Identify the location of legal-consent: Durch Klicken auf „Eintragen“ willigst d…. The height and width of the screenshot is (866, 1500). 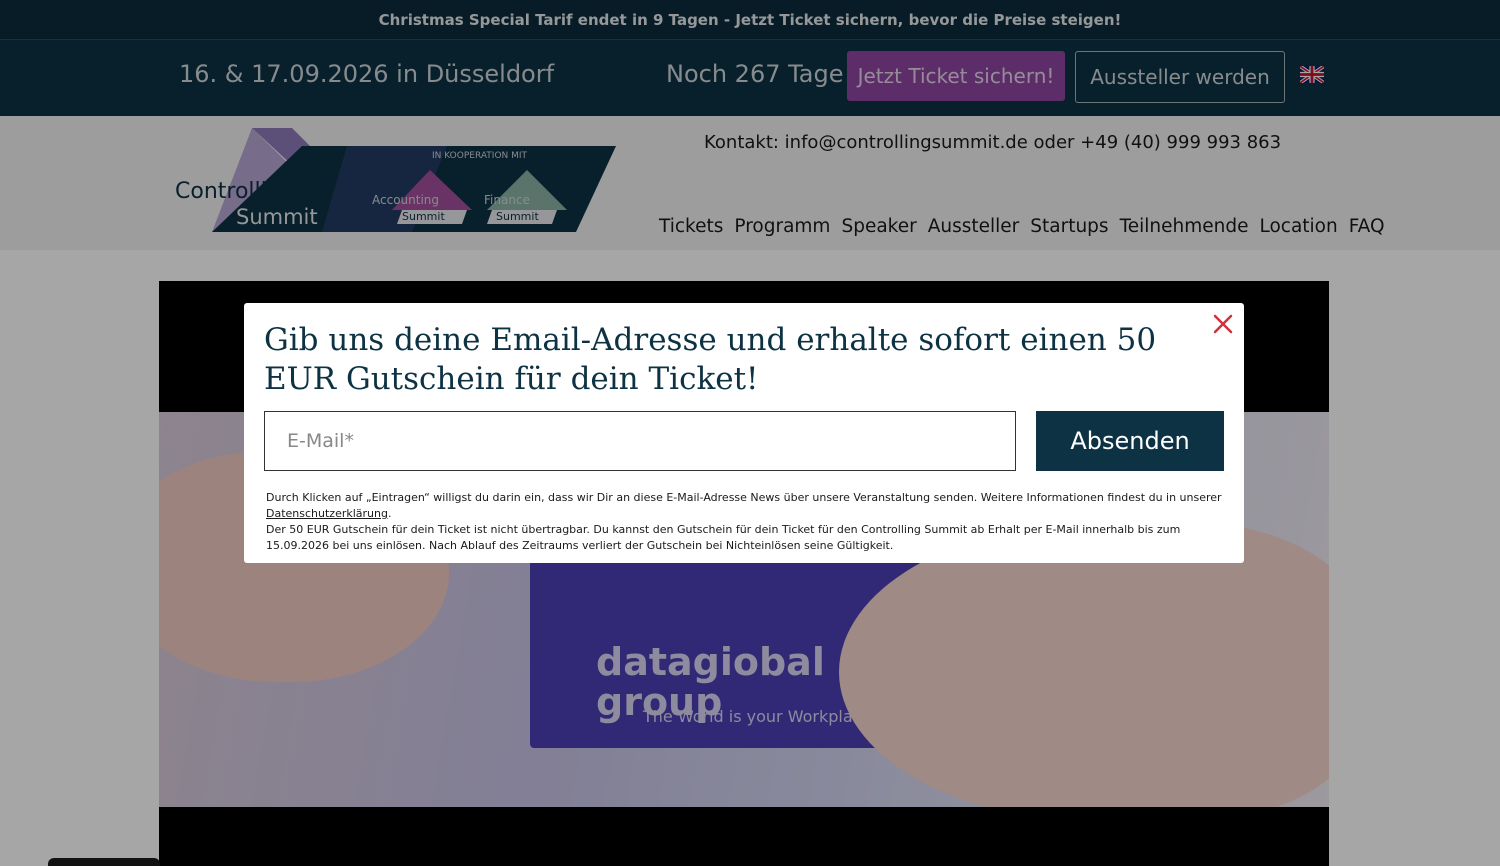
(744, 497).